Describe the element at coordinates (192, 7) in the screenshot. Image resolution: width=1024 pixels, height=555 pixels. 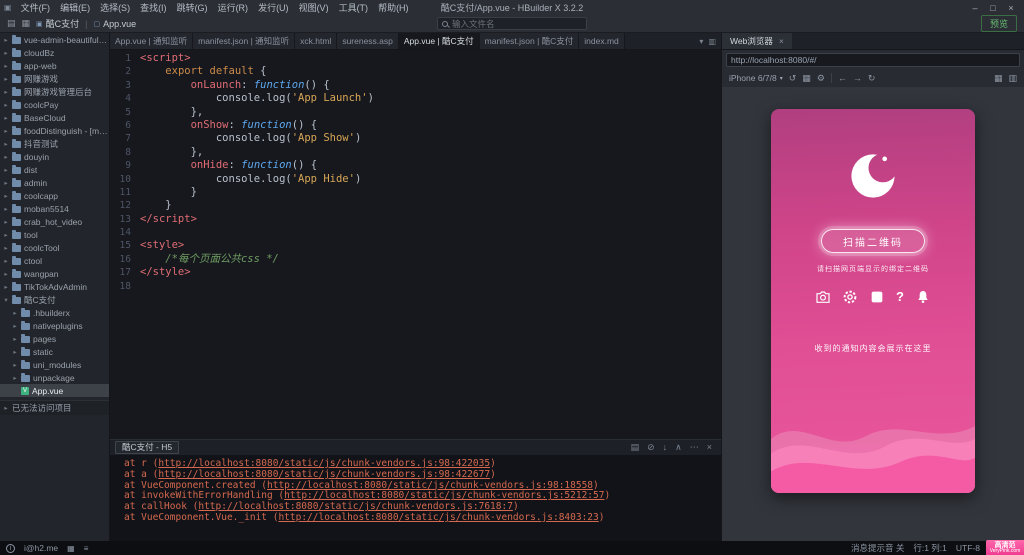
I see `menu-item: 跳转(G)` at that location.